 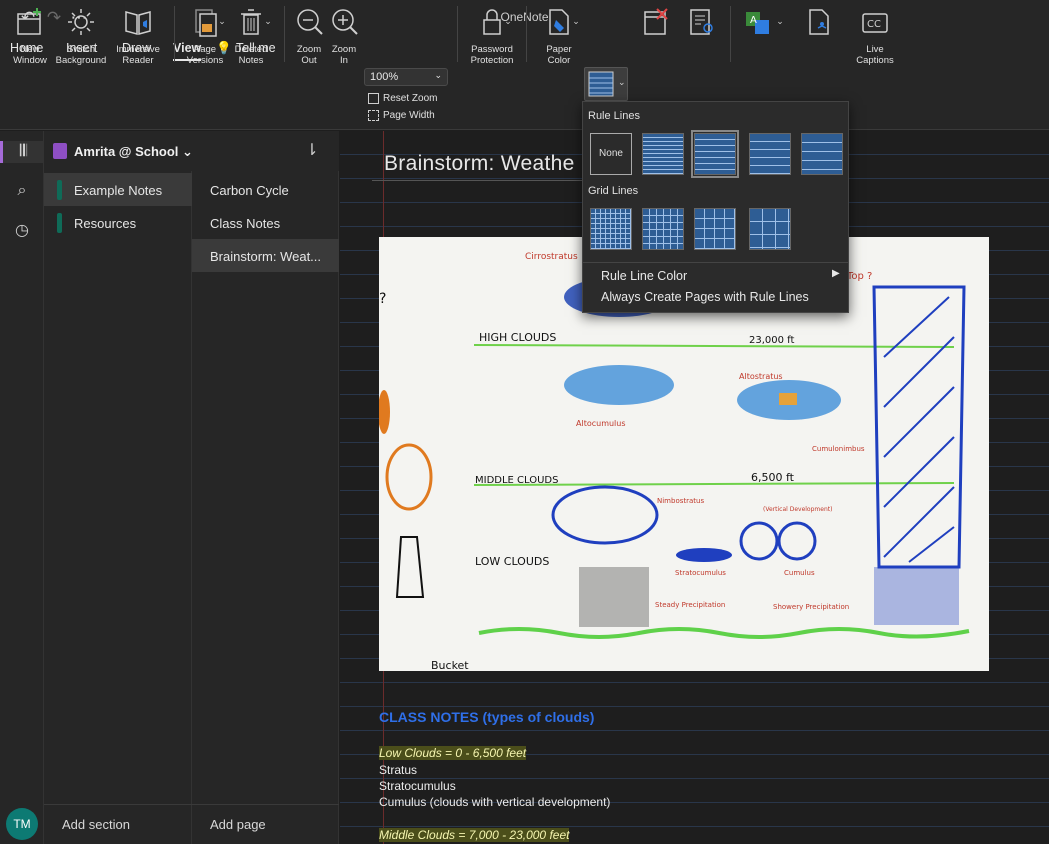 I want to click on note-stratocumulus: Stratocumulus, so click(x=417, y=786).